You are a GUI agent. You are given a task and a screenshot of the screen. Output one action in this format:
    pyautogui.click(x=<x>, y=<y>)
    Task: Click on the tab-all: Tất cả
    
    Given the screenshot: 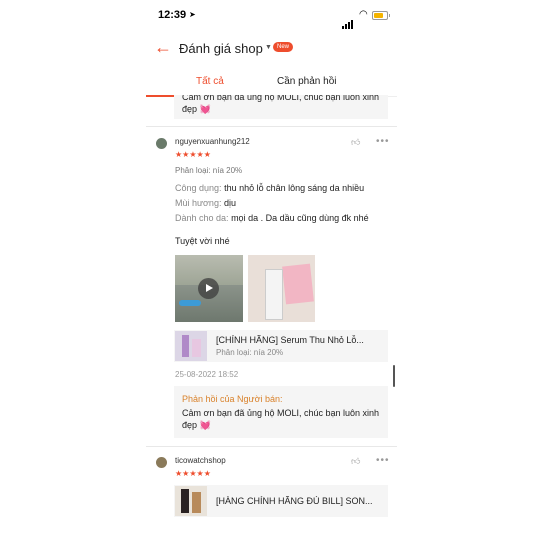 What is the action you would take?
    pyautogui.click(x=210, y=81)
    